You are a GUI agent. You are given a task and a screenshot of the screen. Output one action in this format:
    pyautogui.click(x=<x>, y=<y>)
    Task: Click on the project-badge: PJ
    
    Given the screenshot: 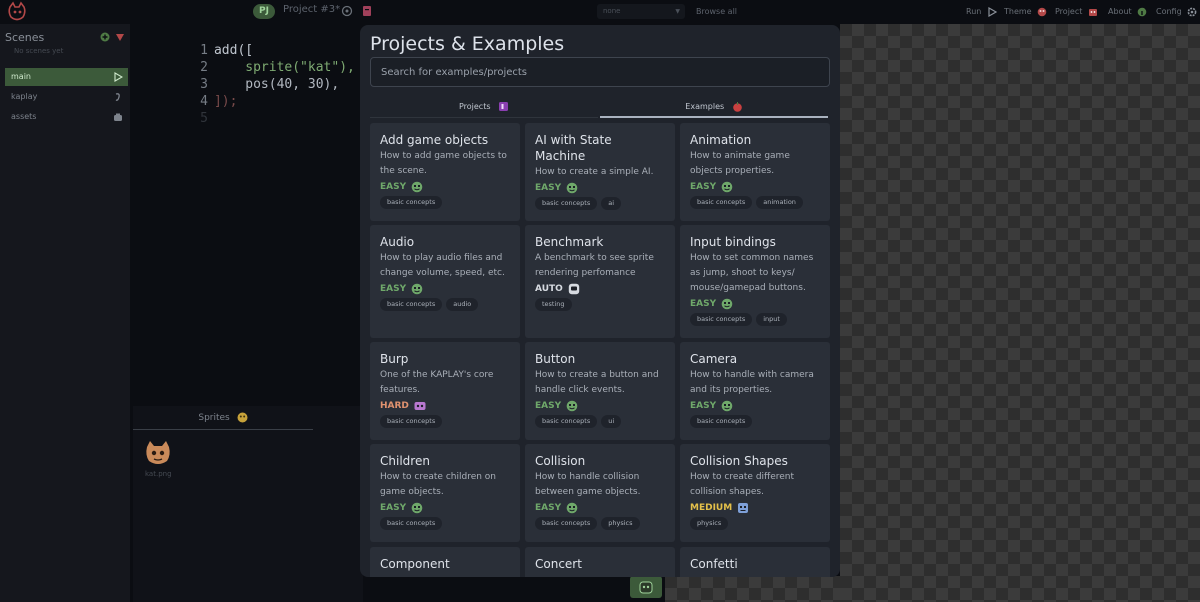 What is the action you would take?
    pyautogui.click(x=264, y=11)
    